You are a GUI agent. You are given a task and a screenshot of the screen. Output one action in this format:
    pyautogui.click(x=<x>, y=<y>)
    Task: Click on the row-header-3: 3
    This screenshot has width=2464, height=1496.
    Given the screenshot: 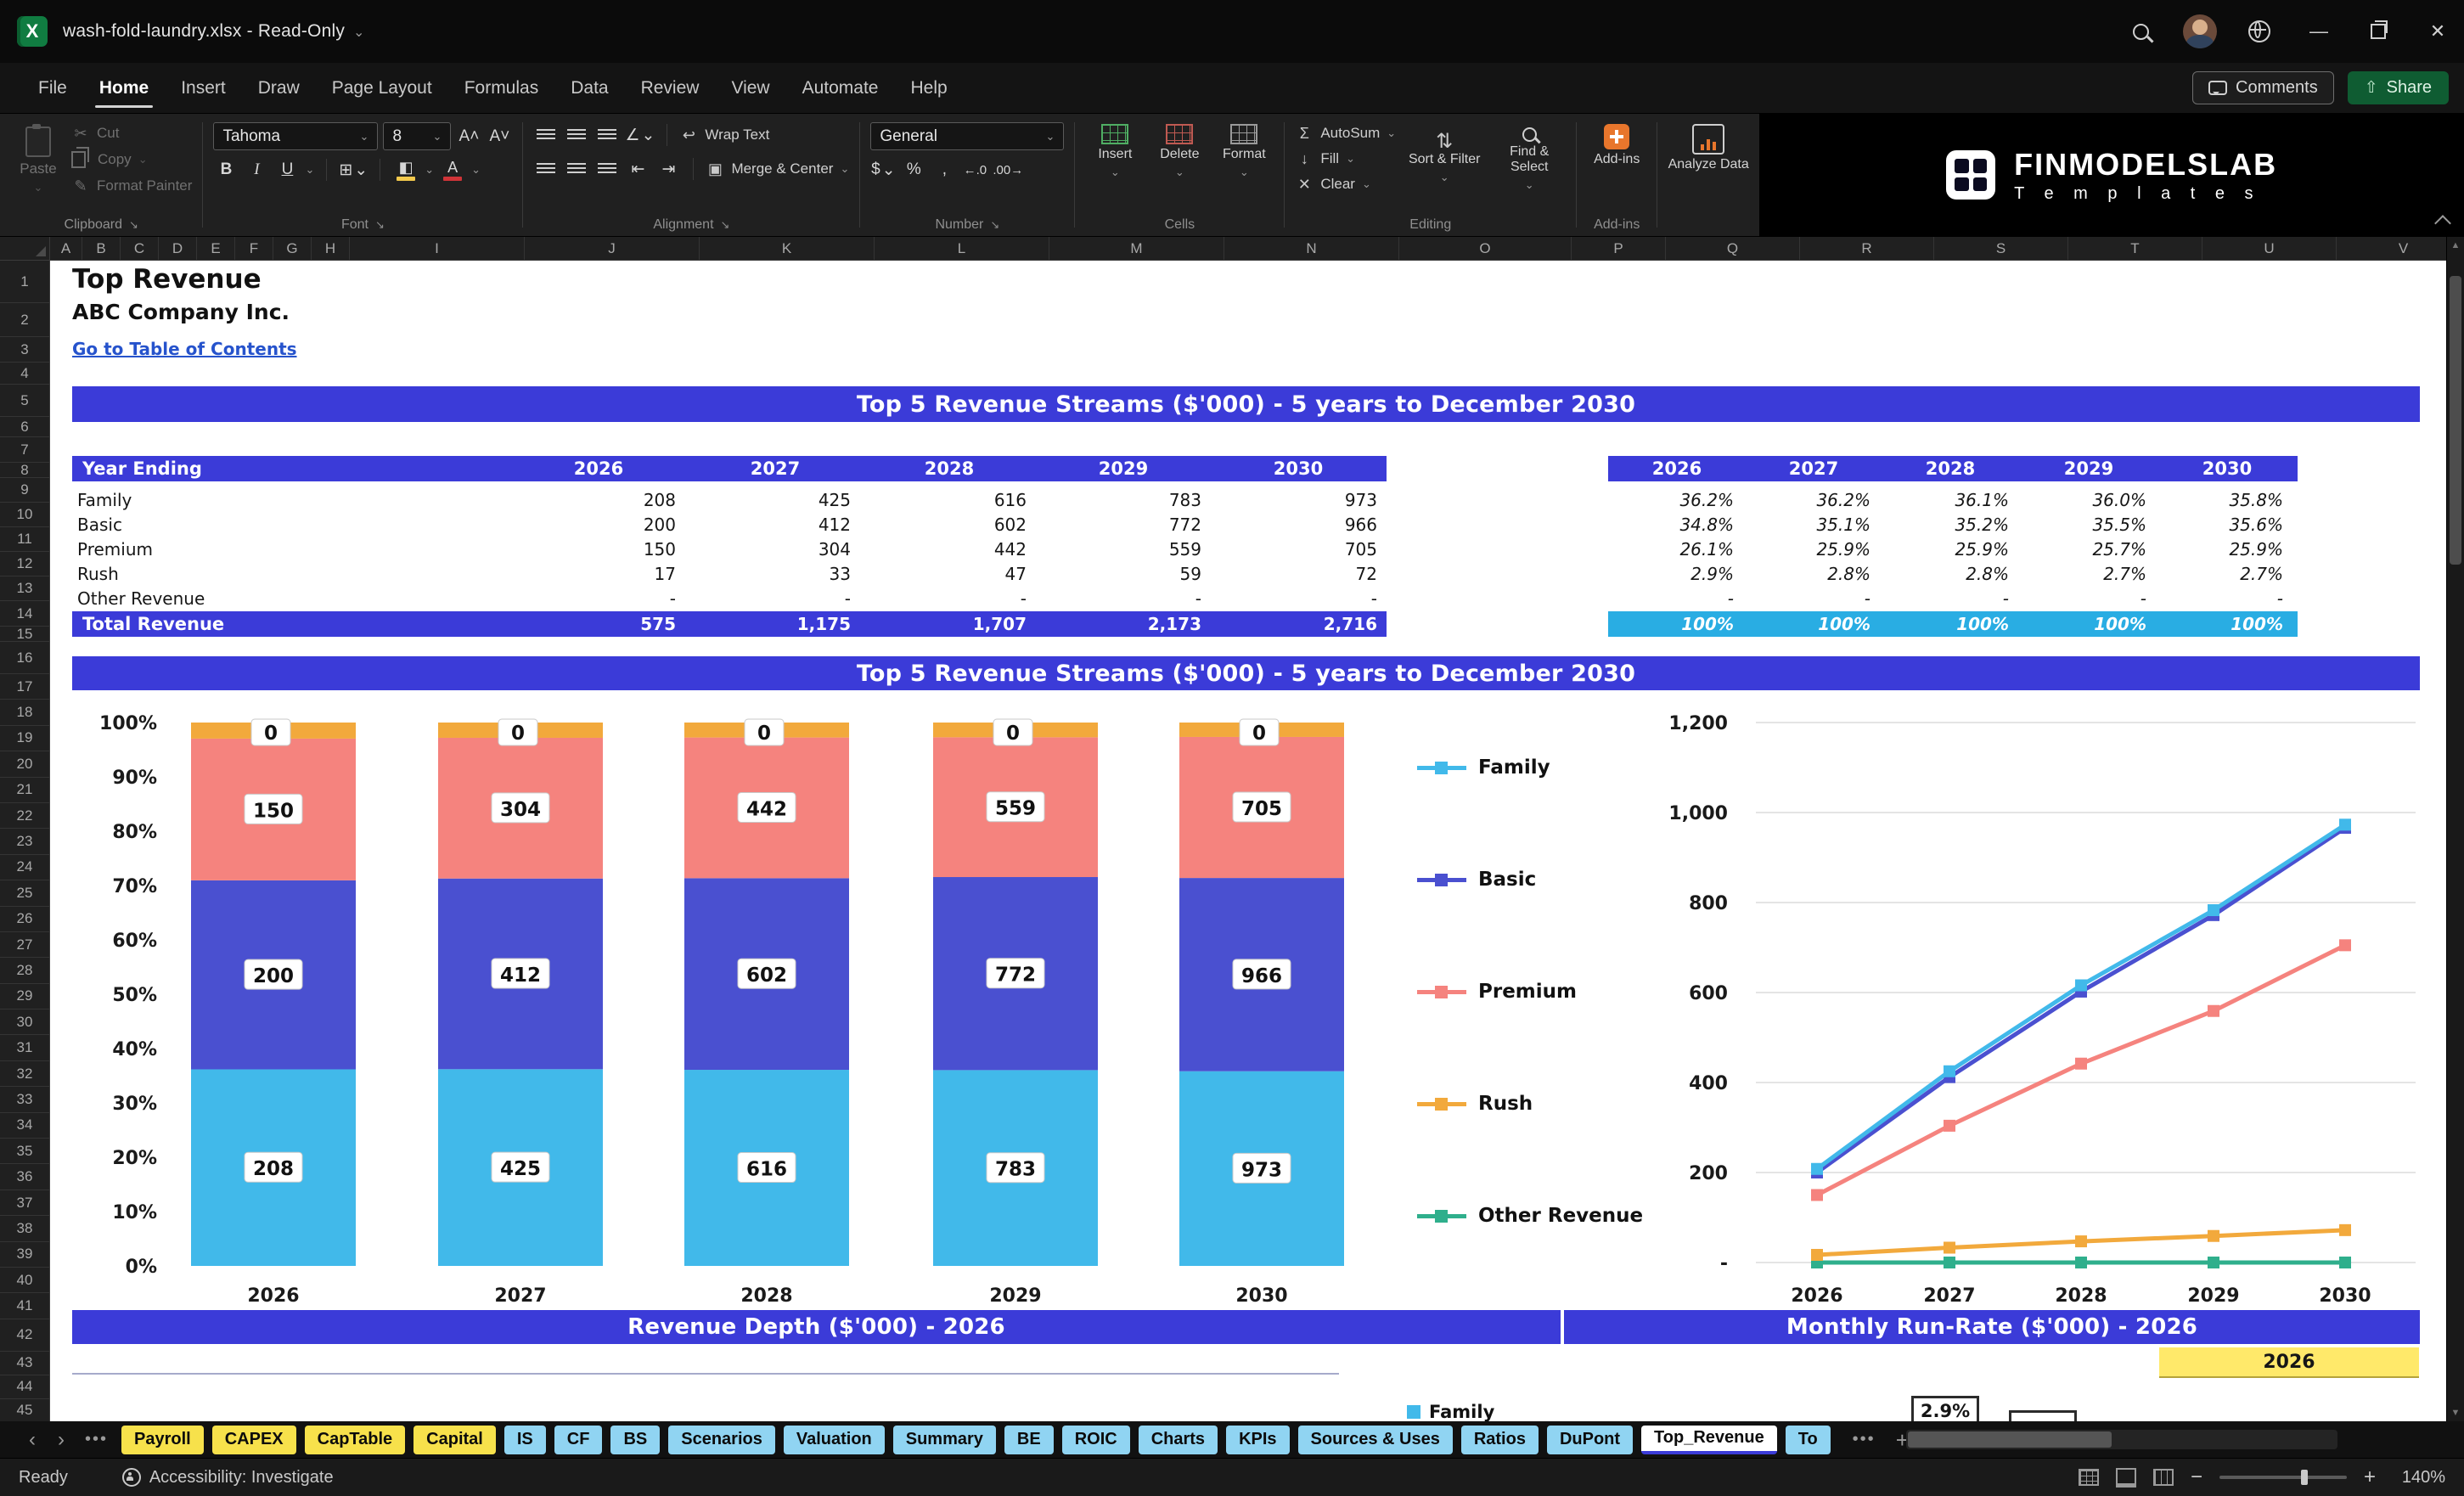 What is the action you would take?
    pyautogui.click(x=24, y=350)
    